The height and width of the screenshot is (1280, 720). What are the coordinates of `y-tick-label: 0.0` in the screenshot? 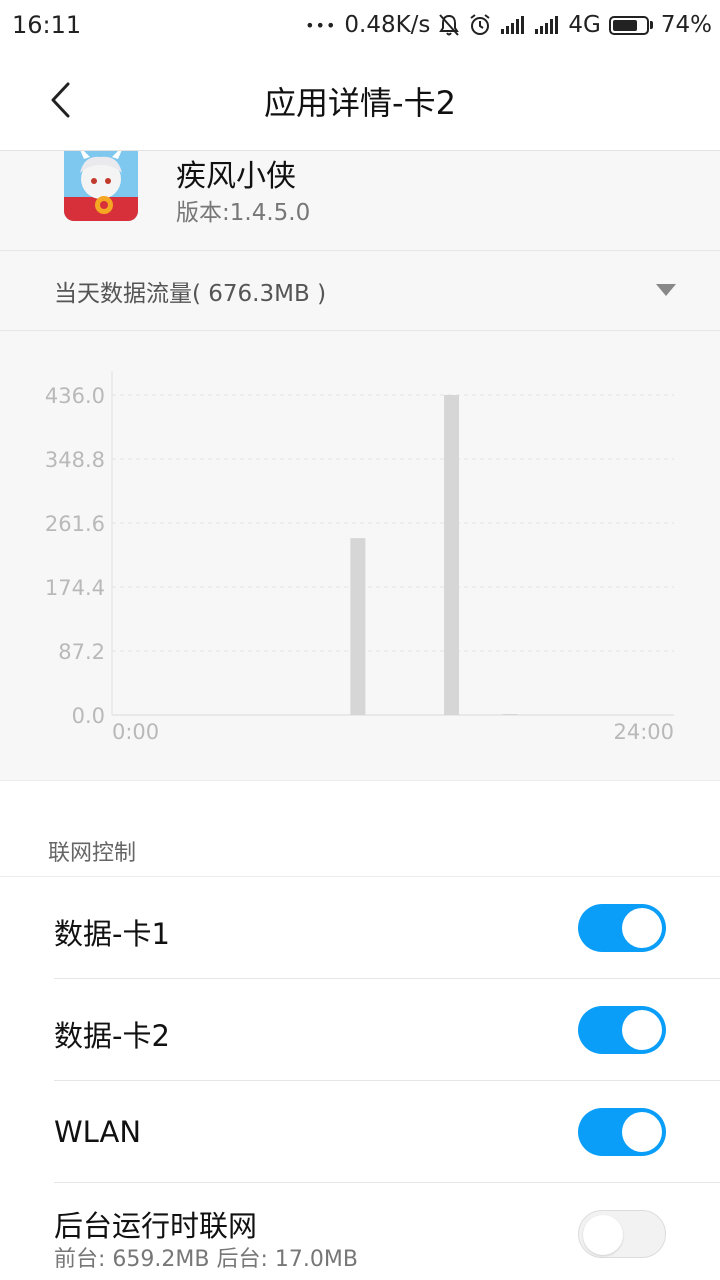 It's located at (88, 716).